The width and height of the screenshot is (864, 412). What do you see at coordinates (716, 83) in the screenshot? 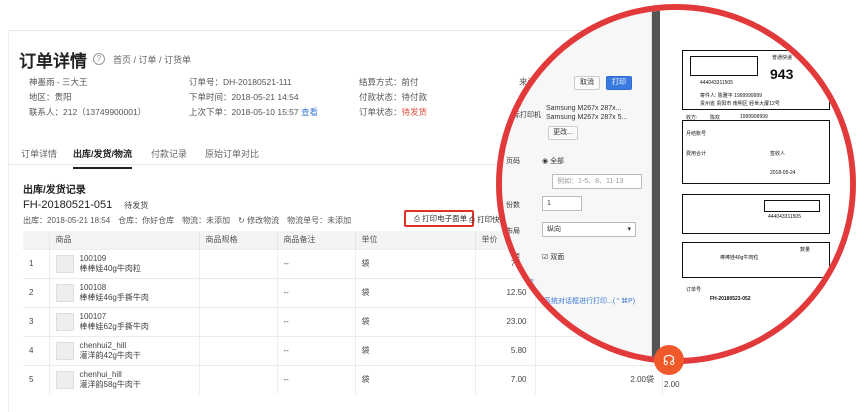
I see `barcode-number: 444043311505` at bounding box center [716, 83].